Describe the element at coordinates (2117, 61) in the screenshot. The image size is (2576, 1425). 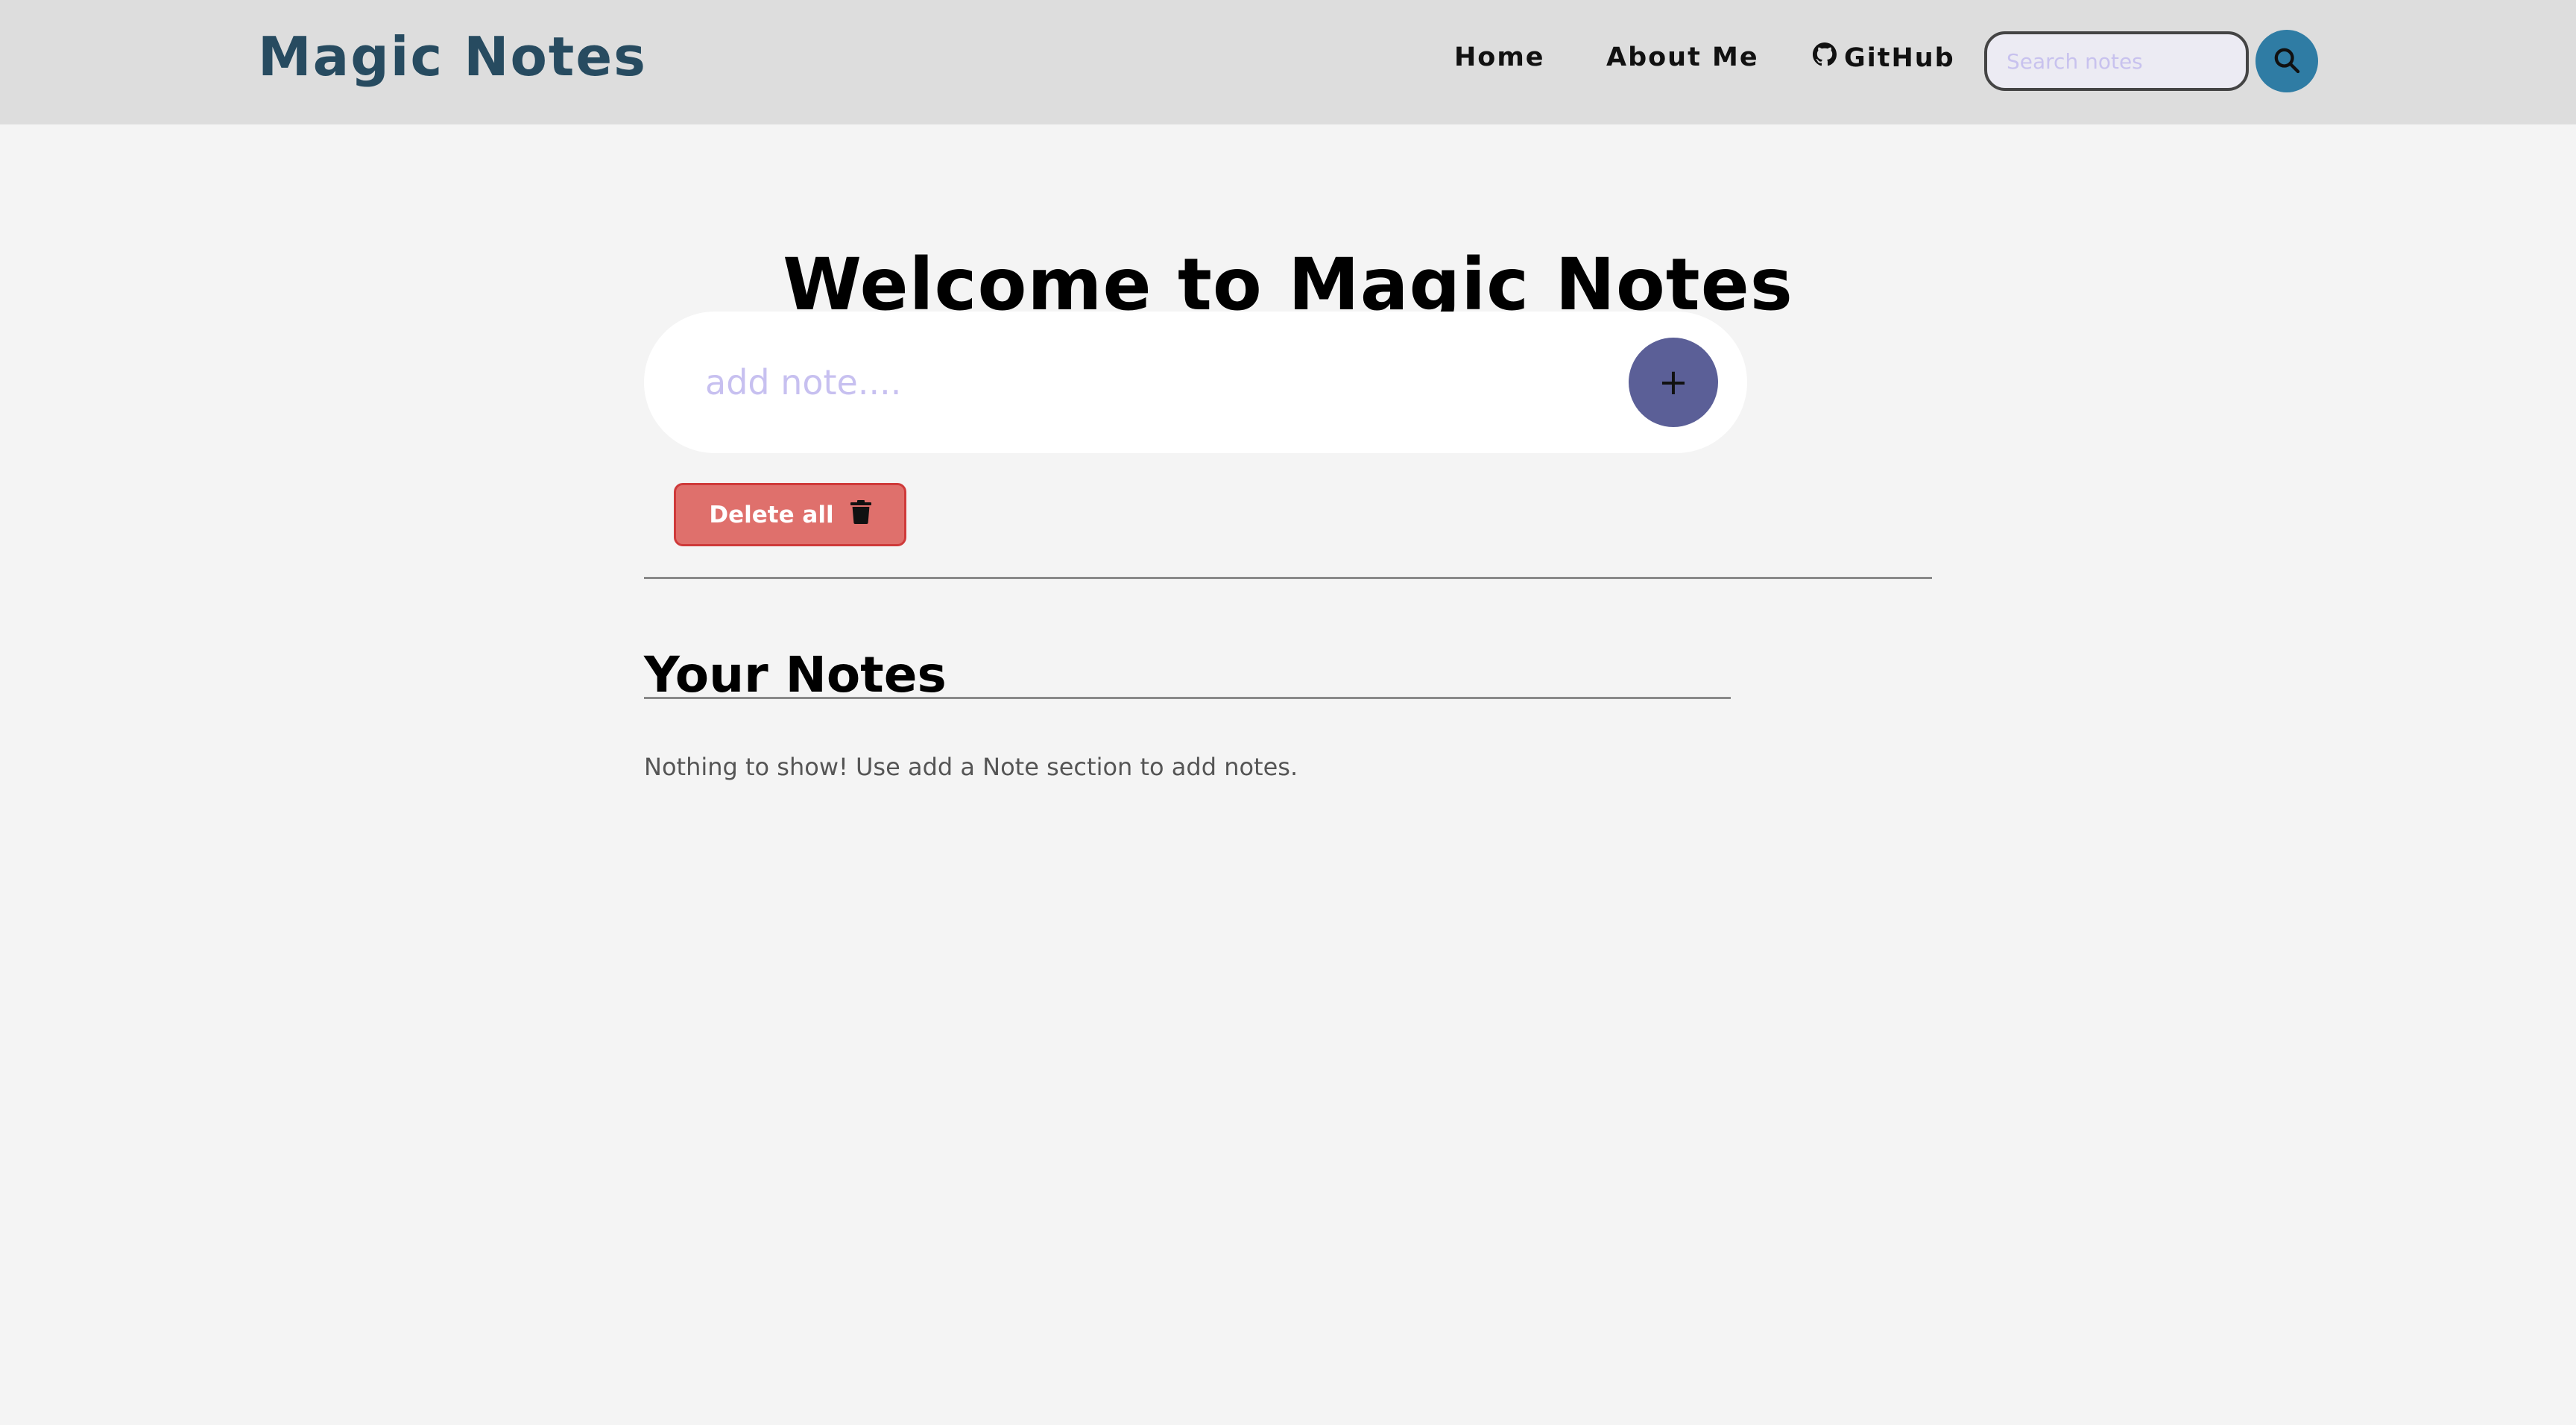
I see `search-input` at that location.